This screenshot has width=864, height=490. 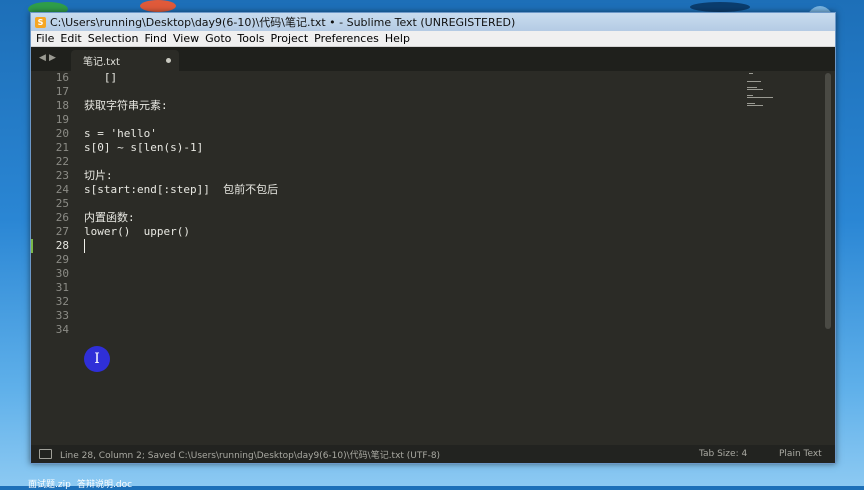 What do you see at coordinates (62, 161) in the screenshot?
I see `line-number: 22` at bounding box center [62, 161].